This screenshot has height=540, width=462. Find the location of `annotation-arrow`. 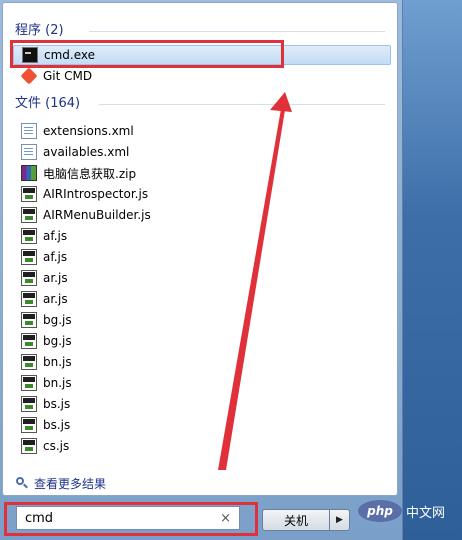

annotation-arrow is located at coordinates (255, 281).